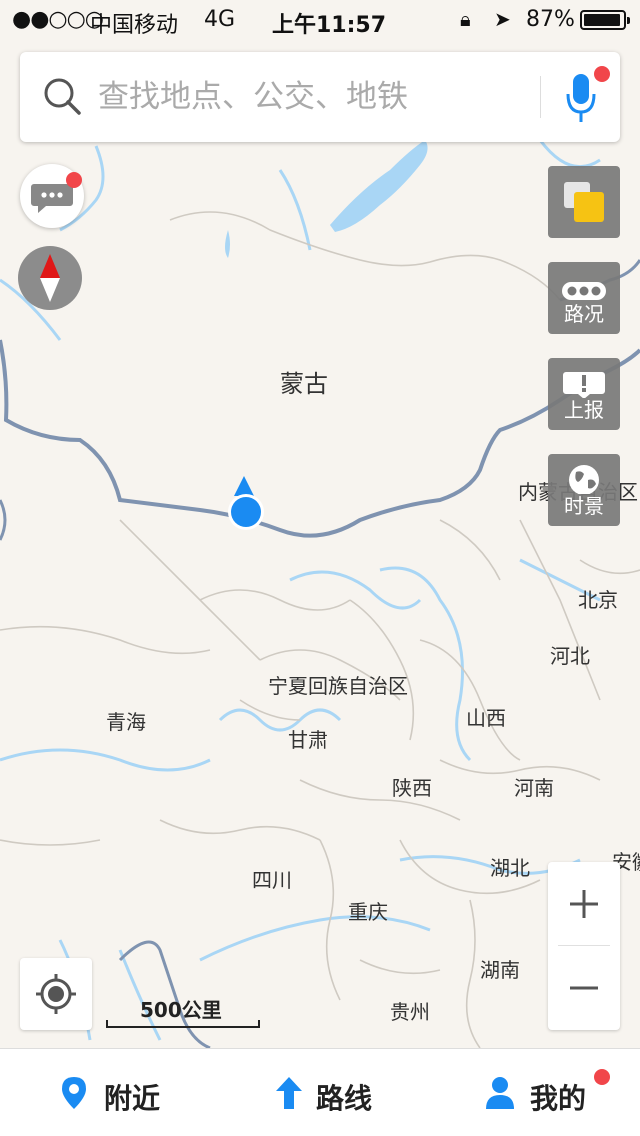 Image resolution: width=640 pixels, height=1136 pixels. What do you see at coordinates (584, 410) in the screenshot?
I see `report-label: 上报` at bounding box center [584, 410].